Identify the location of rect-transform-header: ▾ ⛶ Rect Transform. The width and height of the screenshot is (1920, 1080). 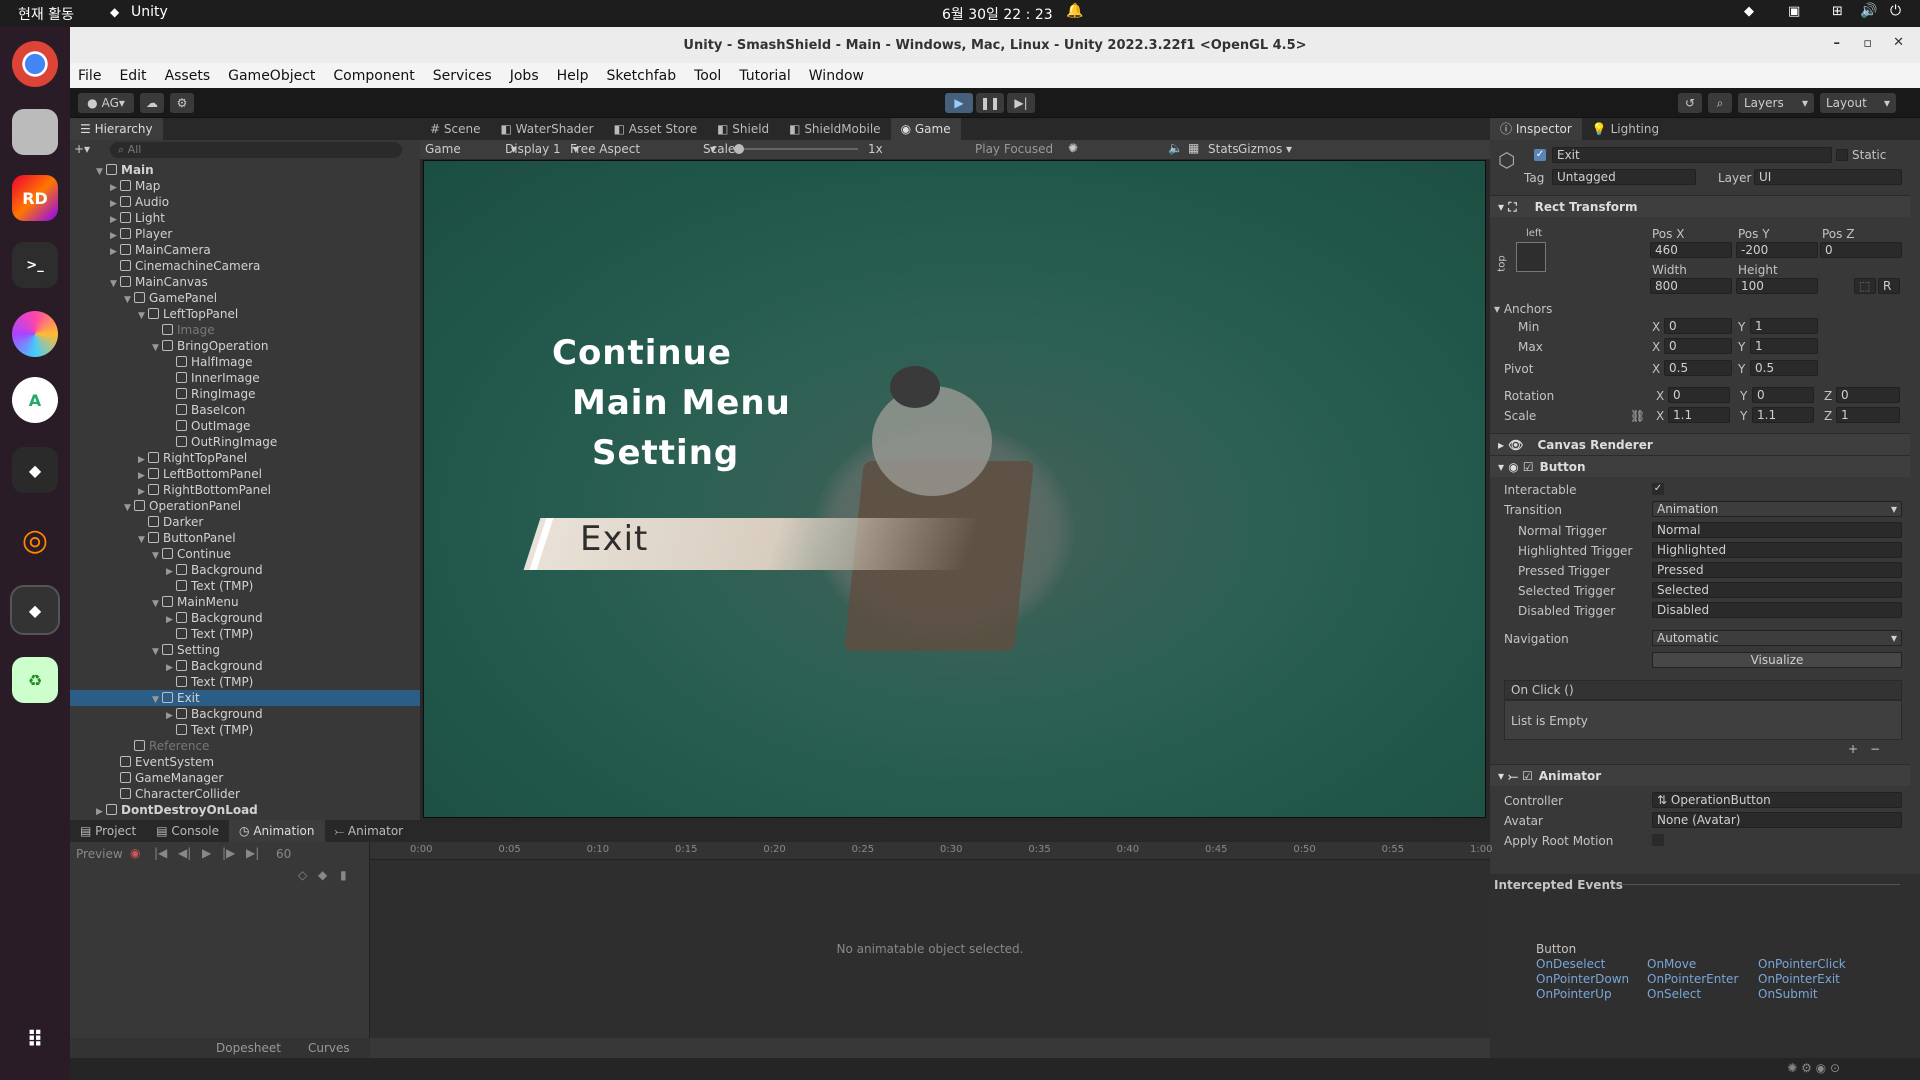
(1700, 206).